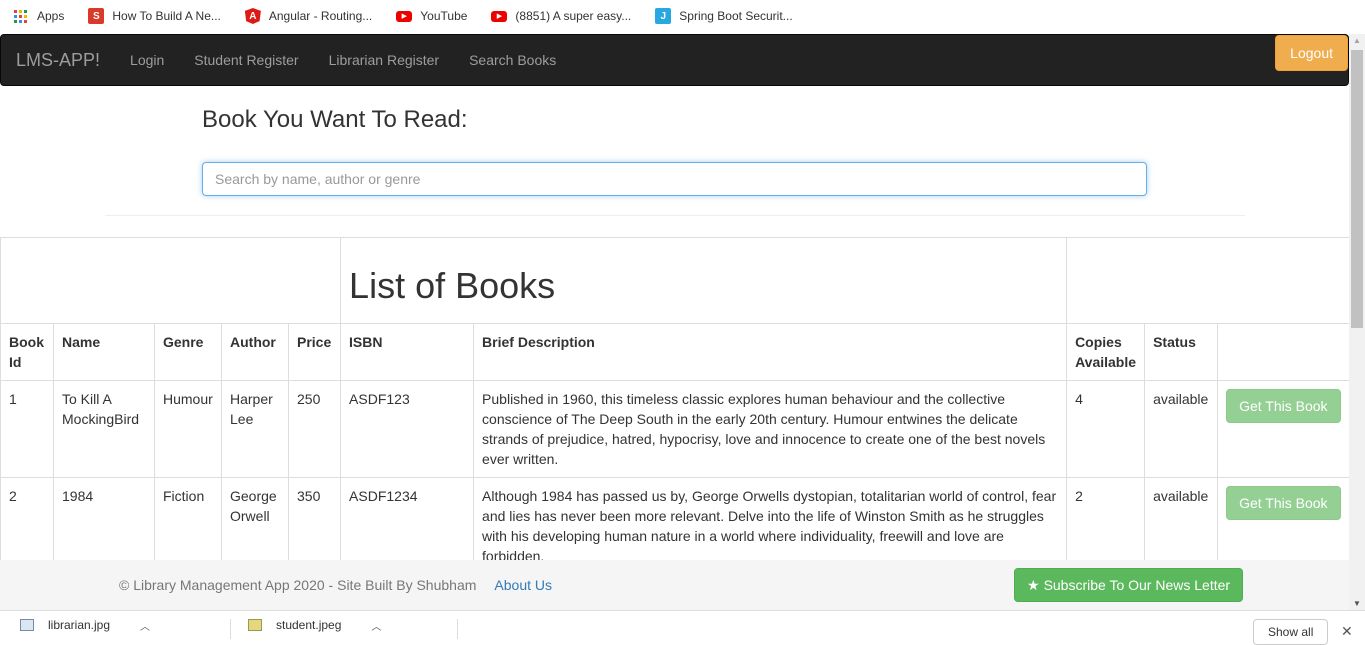 The width and height of the screenshot is (1365, 645). I want to click on about-us-link: About Us, so click(523, 585).